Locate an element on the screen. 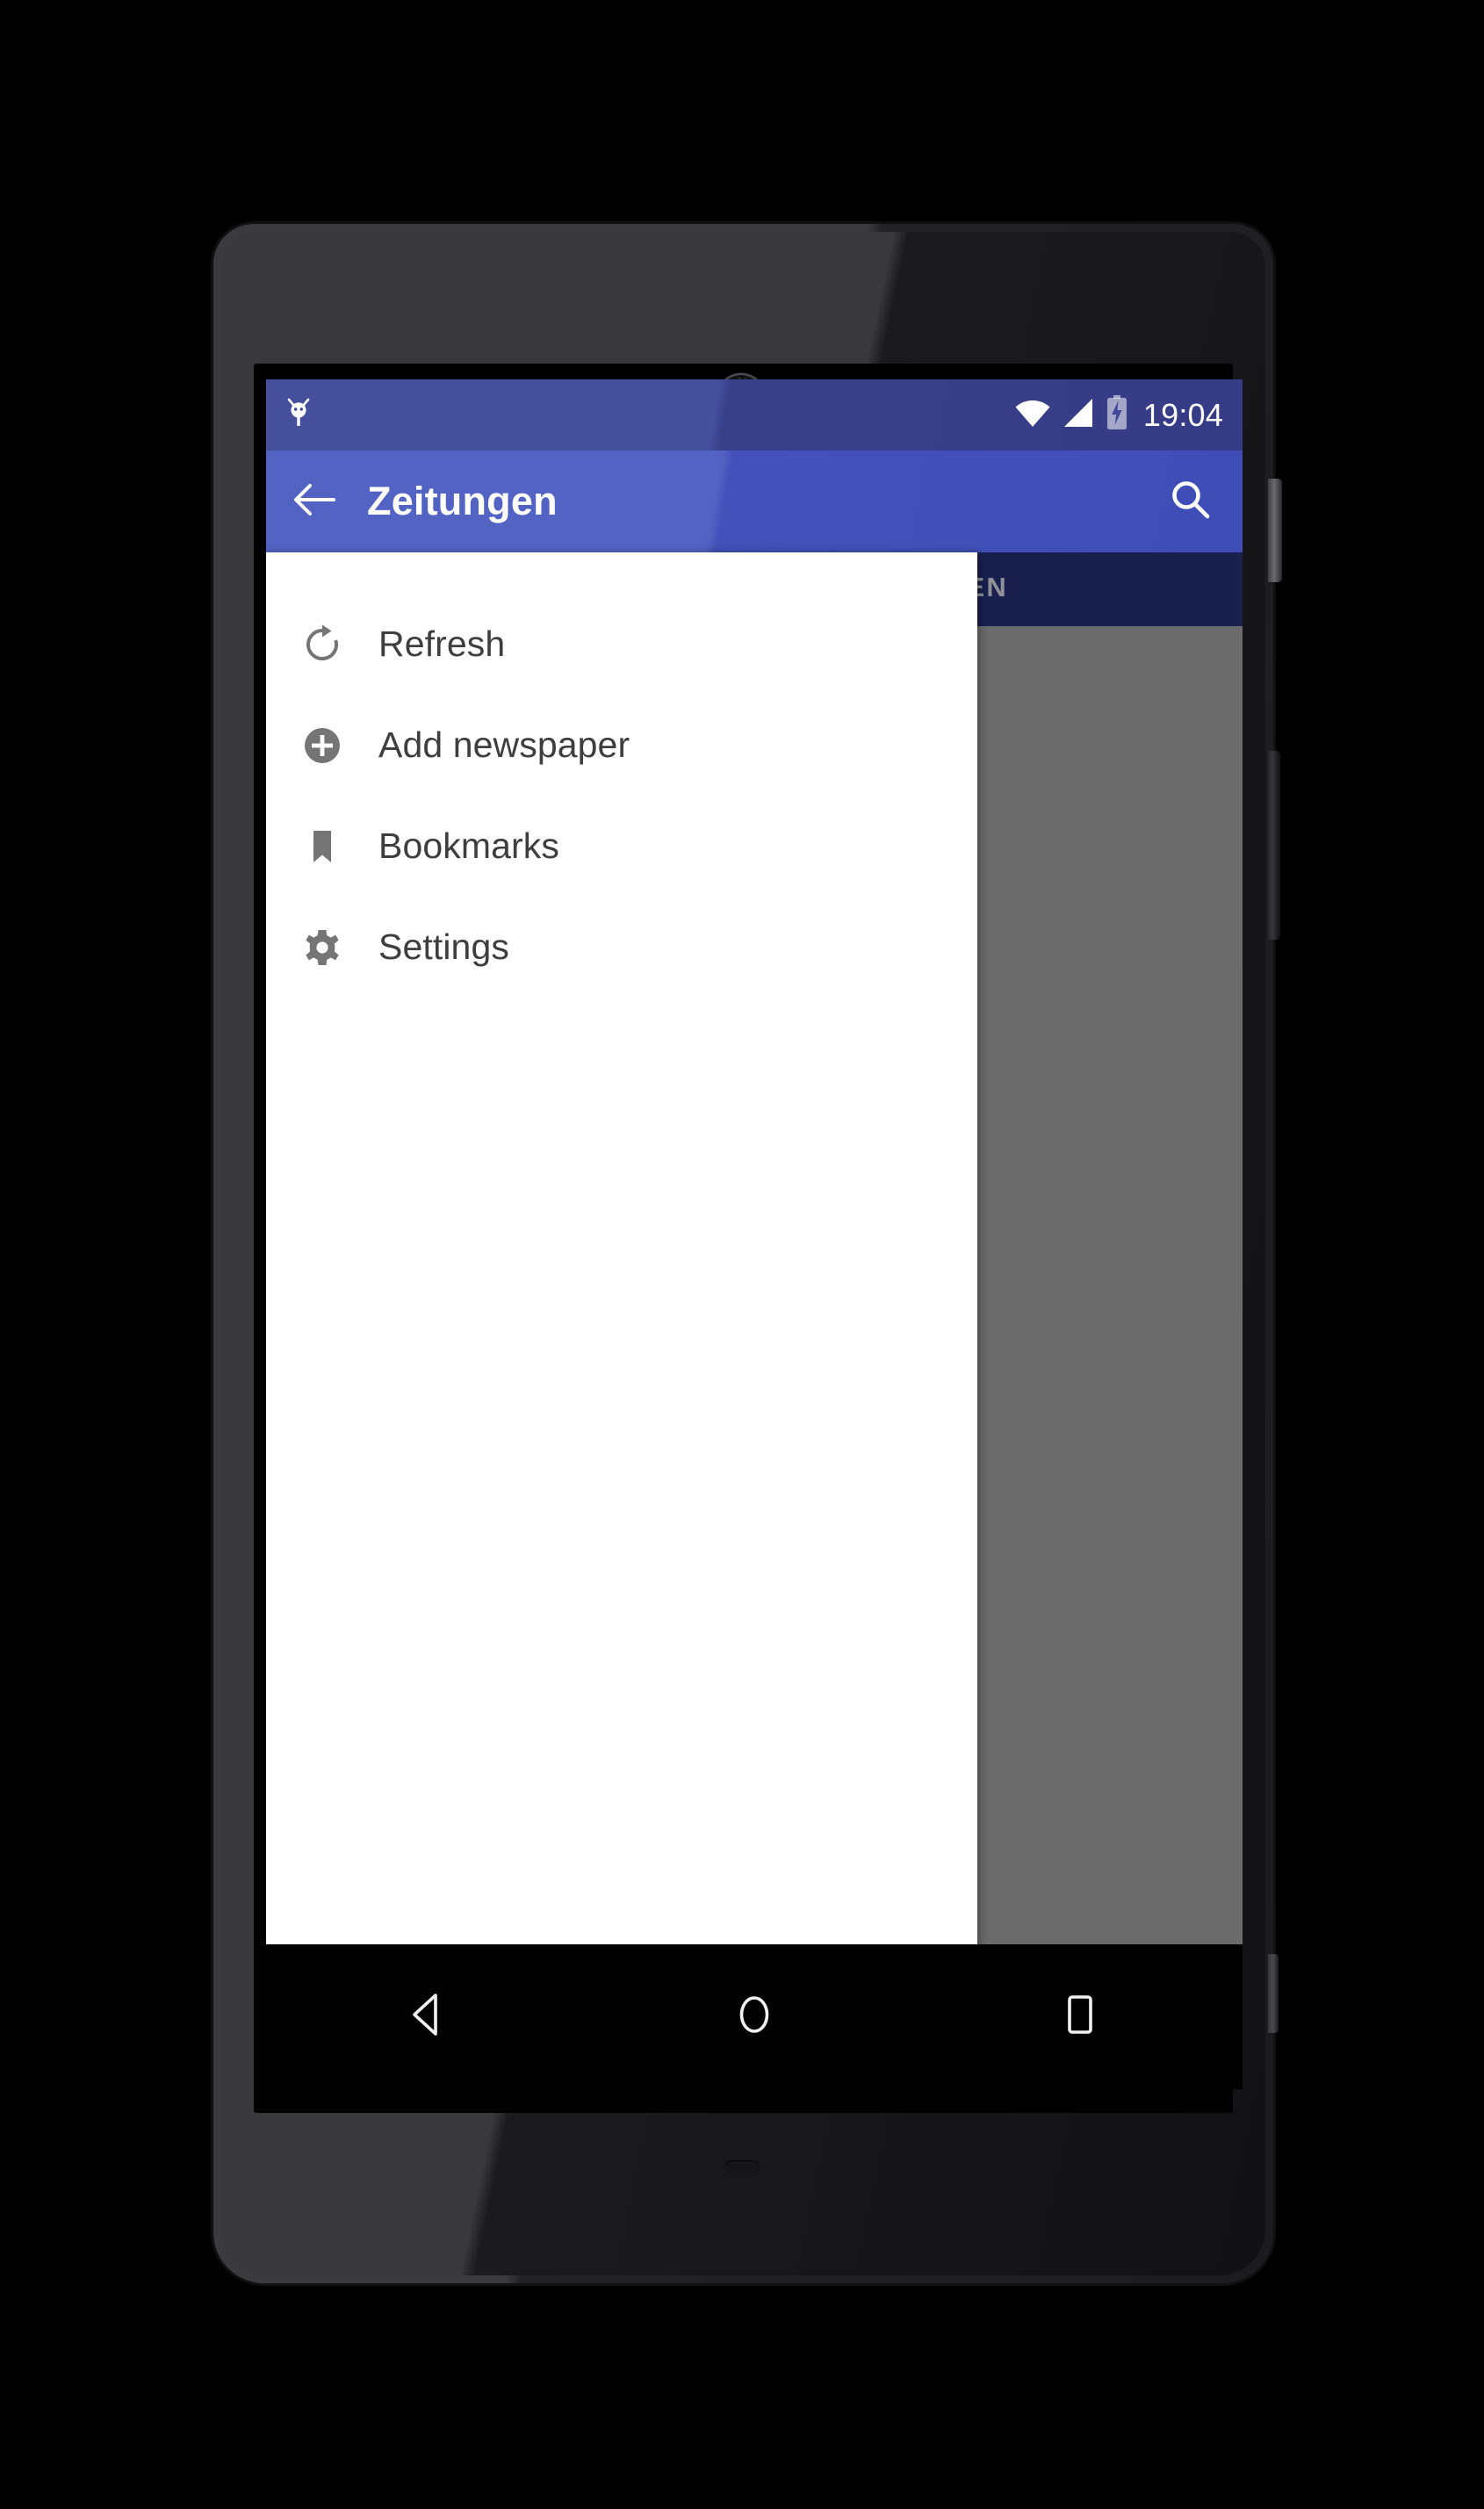 Image resolution: width=1484 pixels, height=2509 pixels. nav-home-circle-icon is located at coordinates (754, 2017).